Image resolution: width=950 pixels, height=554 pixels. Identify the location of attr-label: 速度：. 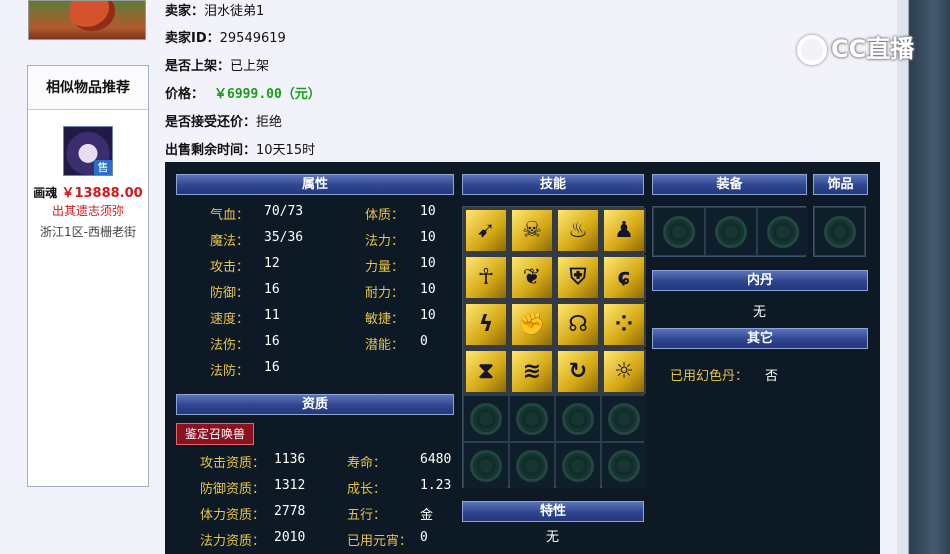
(230, 319).